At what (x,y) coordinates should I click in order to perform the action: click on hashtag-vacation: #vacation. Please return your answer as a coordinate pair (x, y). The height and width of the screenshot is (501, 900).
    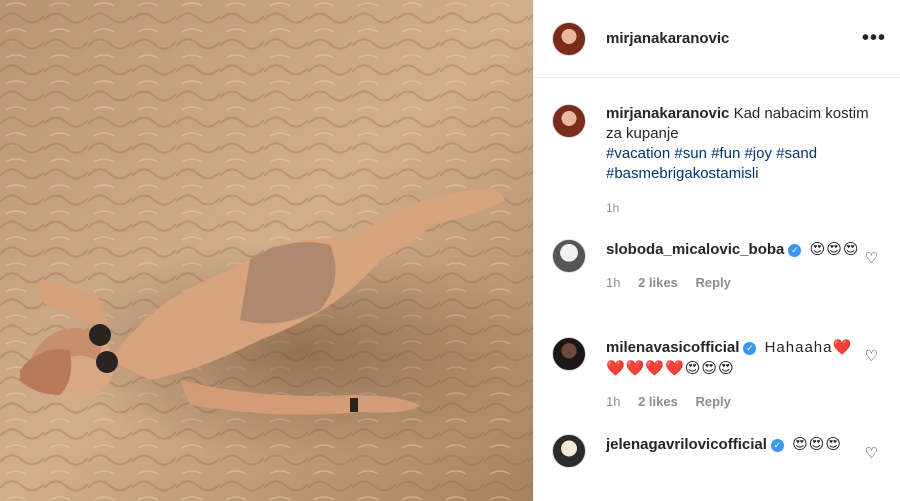
    Looking at the image, I should click on (638, 153).